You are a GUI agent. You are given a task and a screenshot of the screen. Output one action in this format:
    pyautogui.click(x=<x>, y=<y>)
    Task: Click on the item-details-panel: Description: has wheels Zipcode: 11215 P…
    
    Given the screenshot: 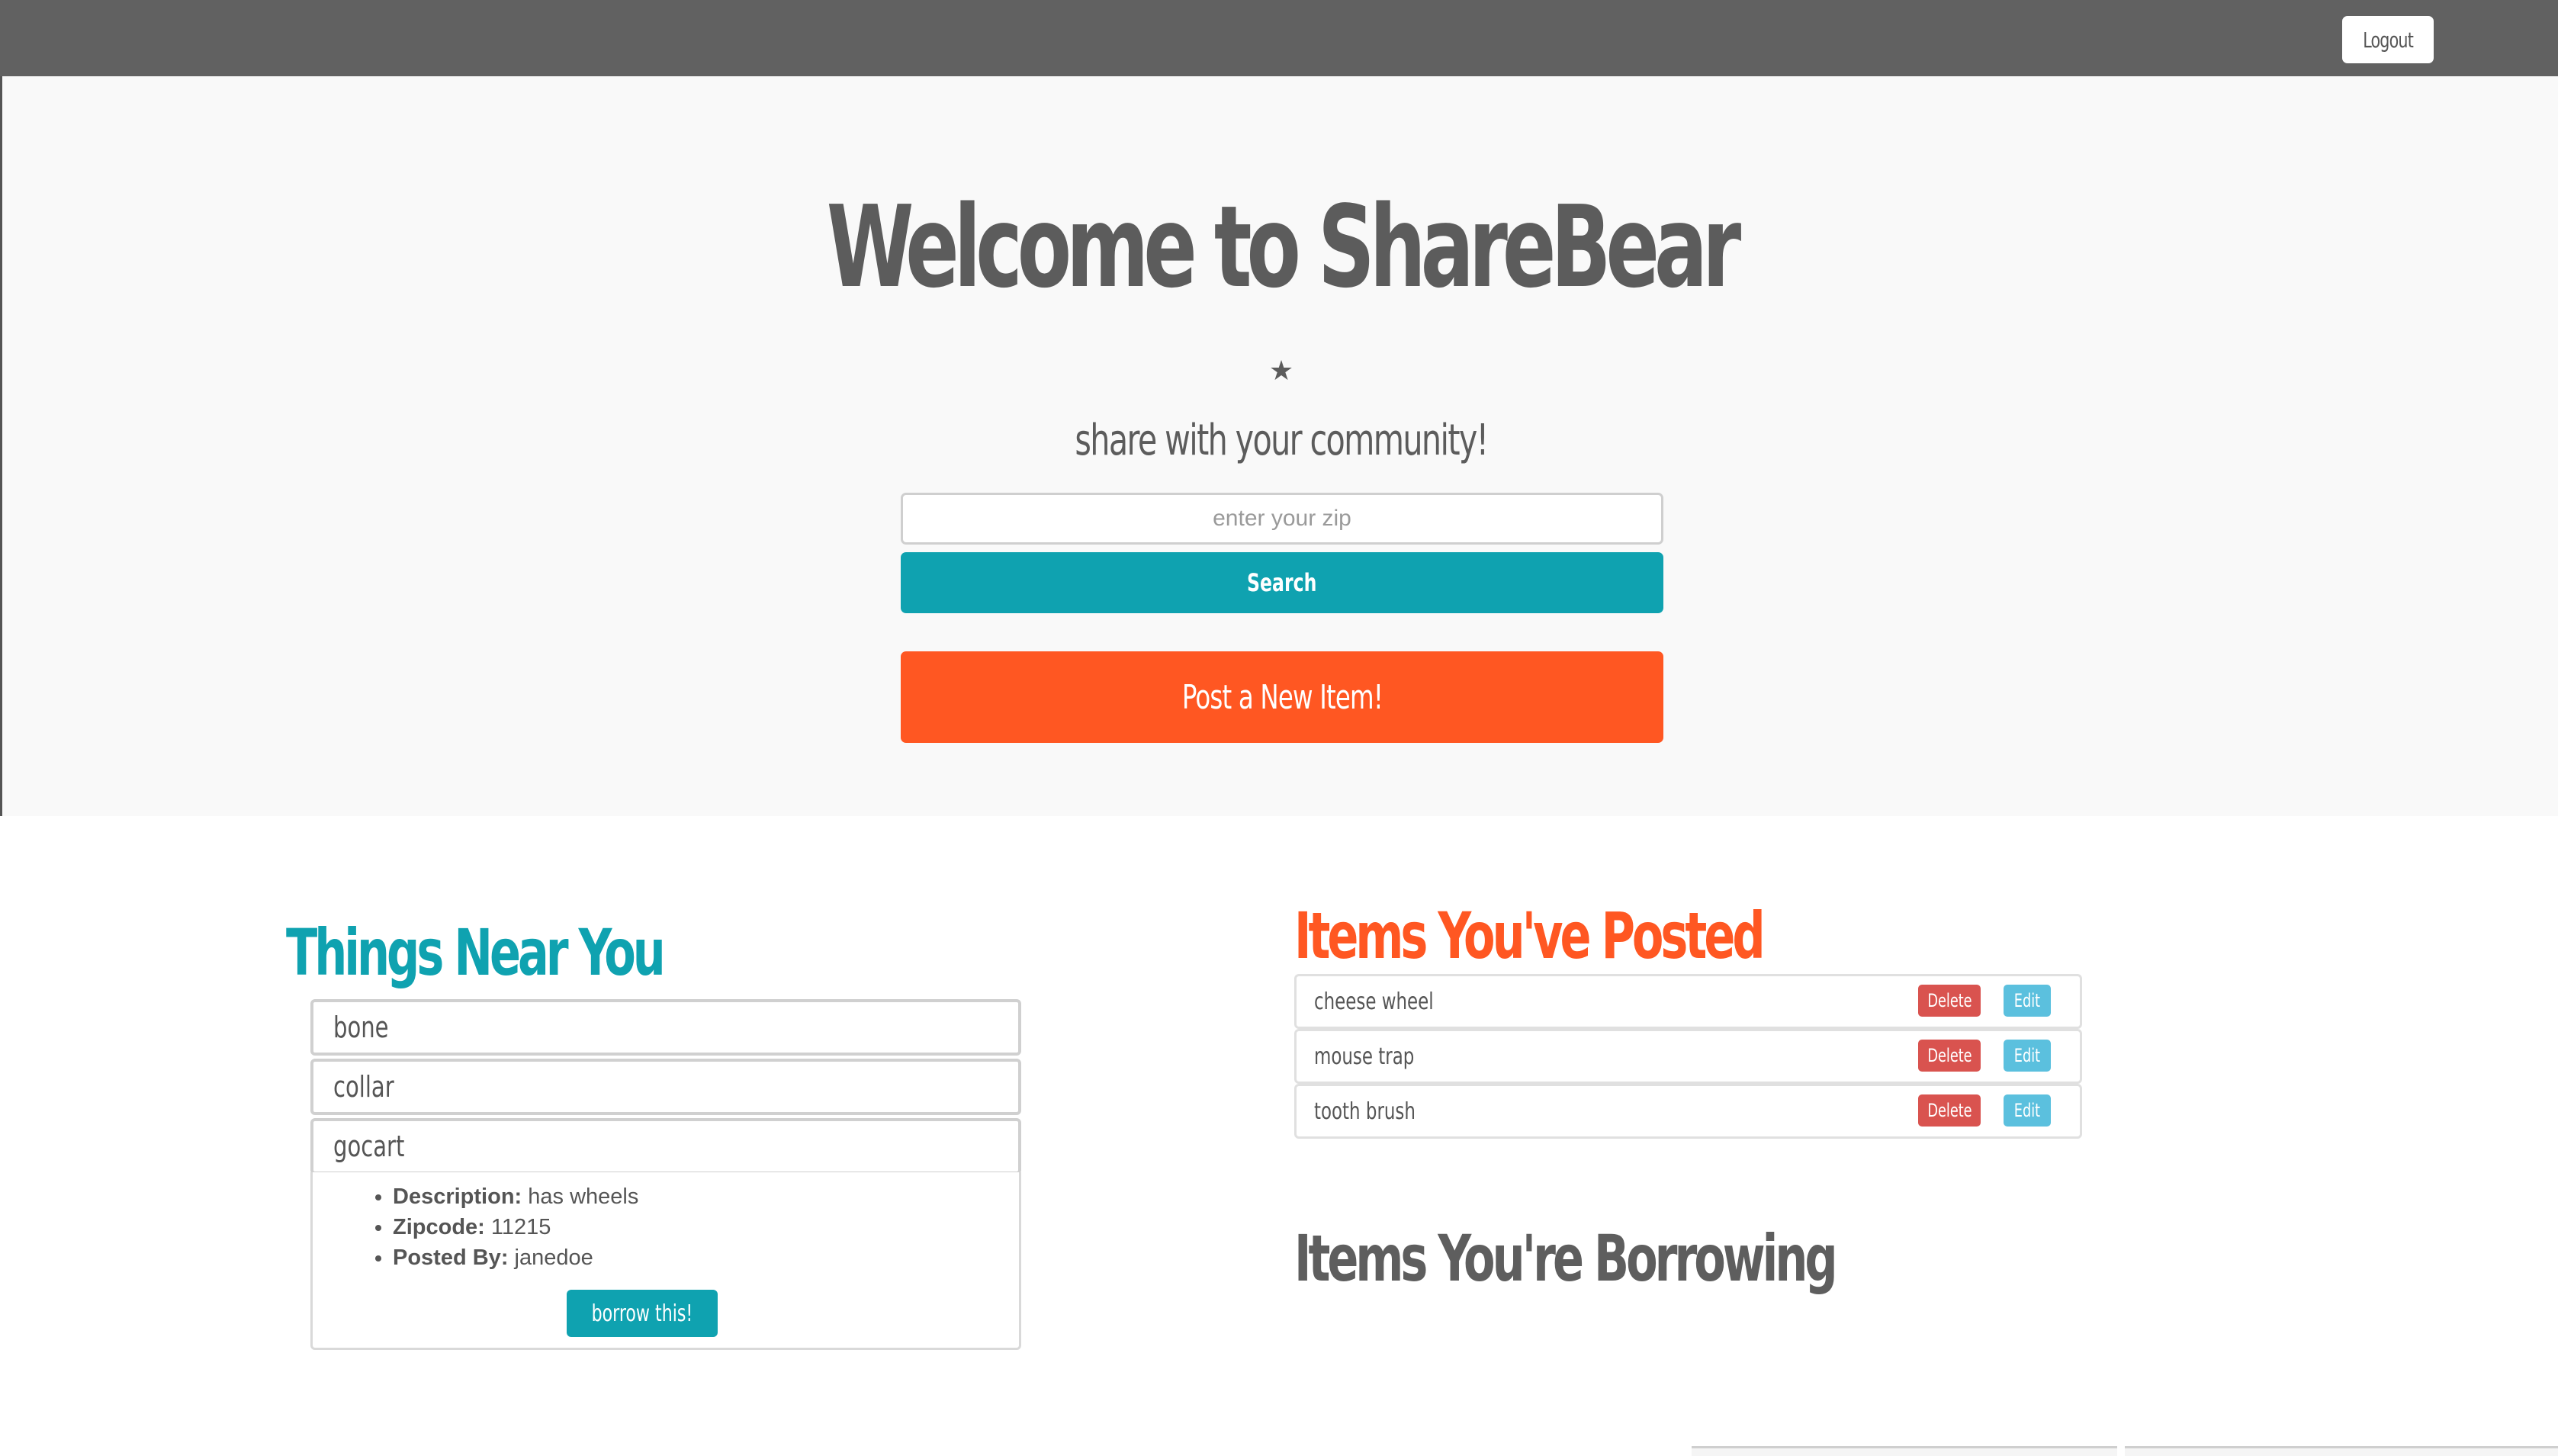 What is the action you would take?
    pyautogui.click(x=665, y=1261)
    